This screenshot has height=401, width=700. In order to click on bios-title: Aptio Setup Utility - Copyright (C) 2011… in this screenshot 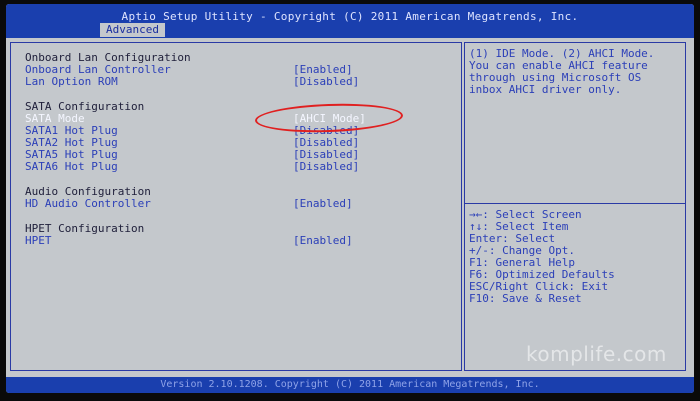, I will do `click(350, 16)`.